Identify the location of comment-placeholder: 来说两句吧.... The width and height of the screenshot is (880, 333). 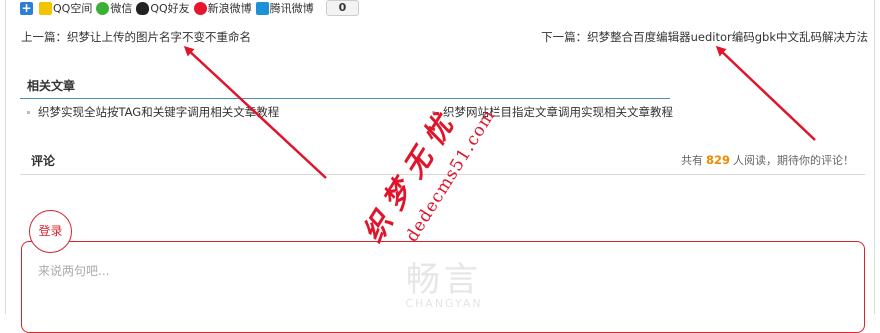
(74, 271).